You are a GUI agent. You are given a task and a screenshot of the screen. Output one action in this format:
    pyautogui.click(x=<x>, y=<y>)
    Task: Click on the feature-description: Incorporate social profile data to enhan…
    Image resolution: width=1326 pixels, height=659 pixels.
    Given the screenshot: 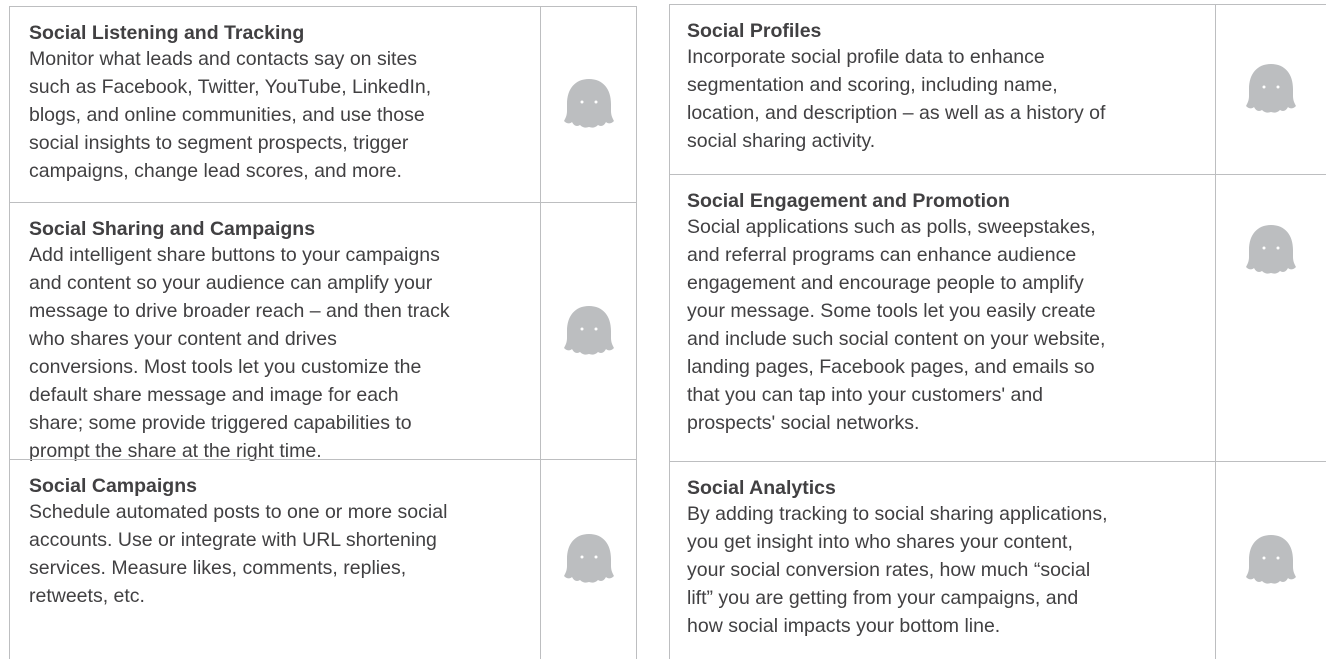 What is the action you would take?
    pyautogui.click(x=896, y=99)
    